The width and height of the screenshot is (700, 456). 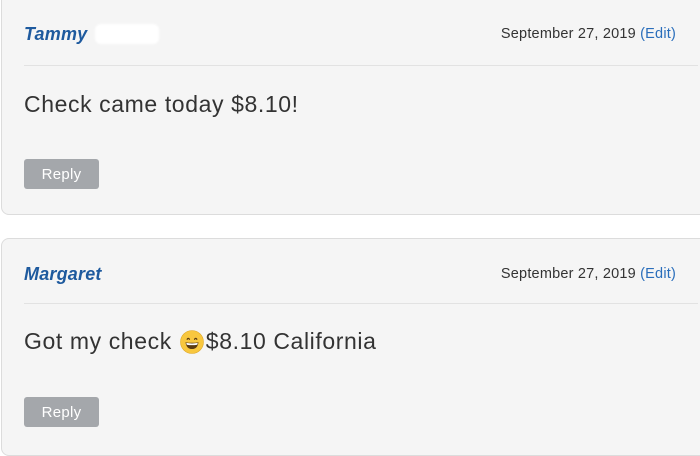 I want to click on author-wrap: Tammy, so click(x=92, y=34).